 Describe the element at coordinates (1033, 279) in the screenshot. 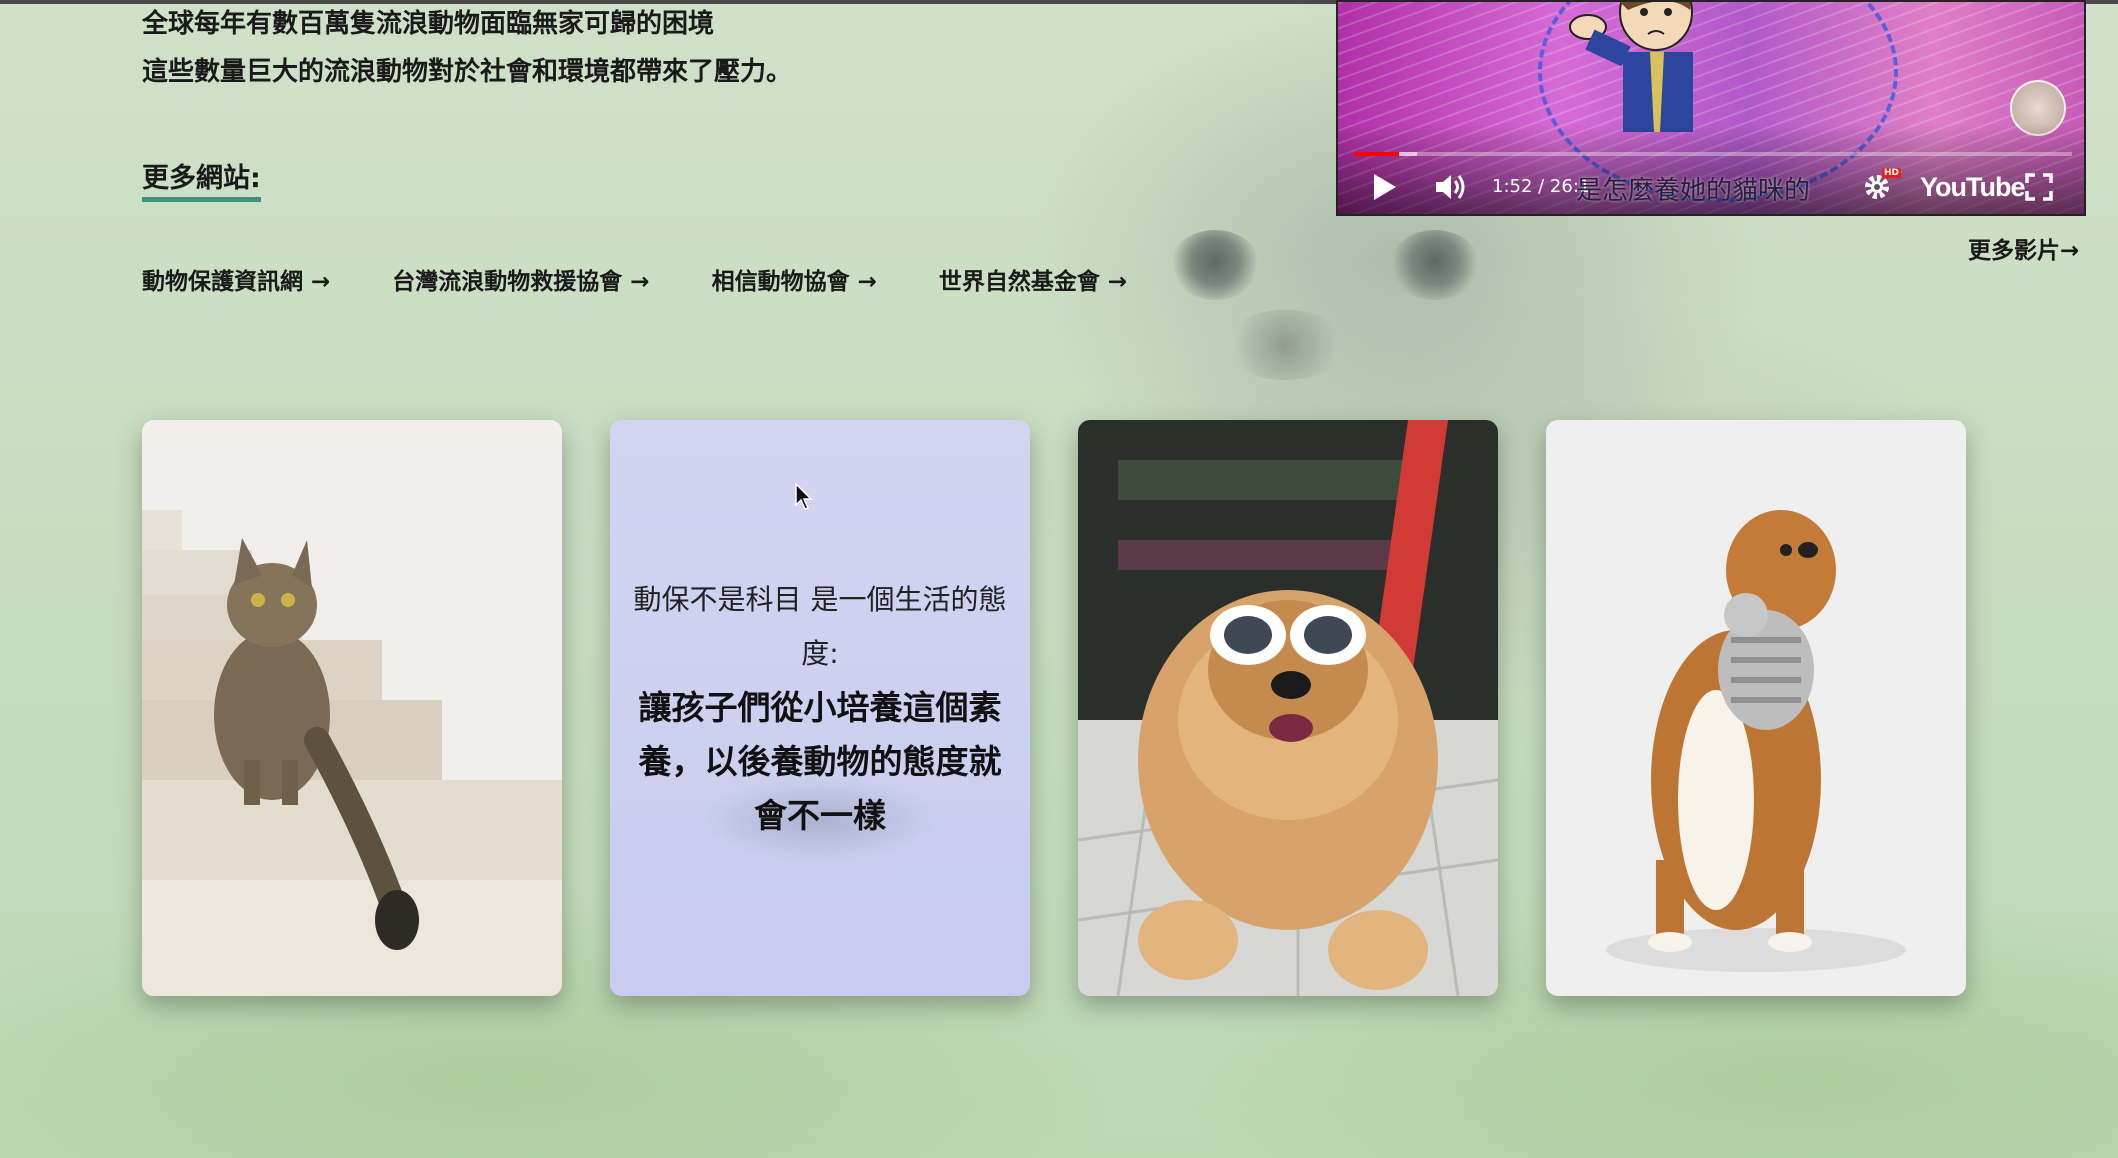

I see `link-wwf: 世界自然基金會 →` at that location.